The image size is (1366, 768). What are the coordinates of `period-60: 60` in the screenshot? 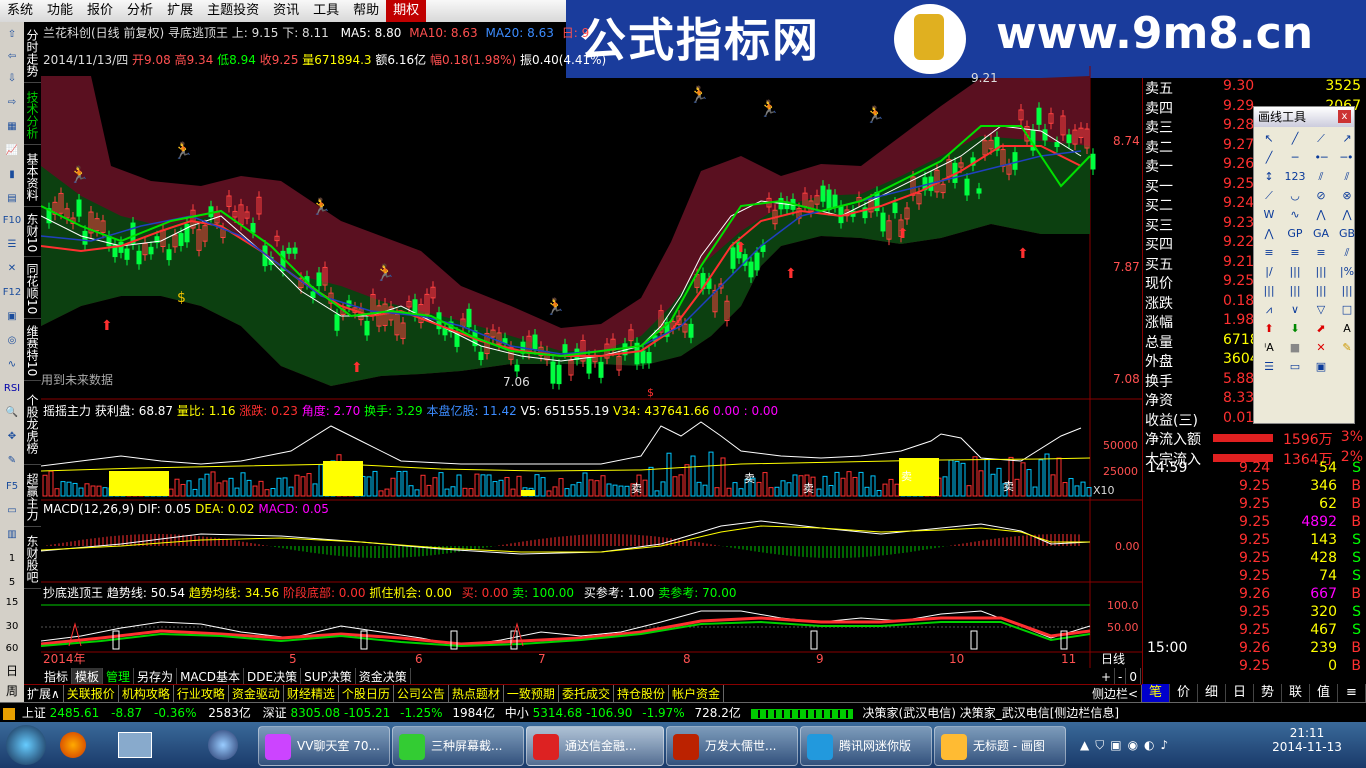 It's located at (12, 649).